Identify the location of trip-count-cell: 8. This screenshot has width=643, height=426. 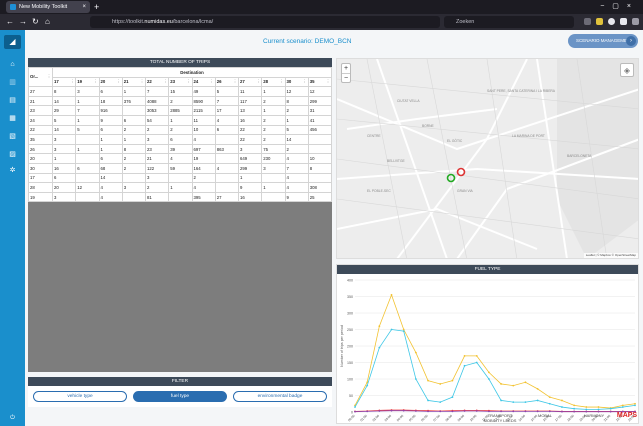
(134, 149).